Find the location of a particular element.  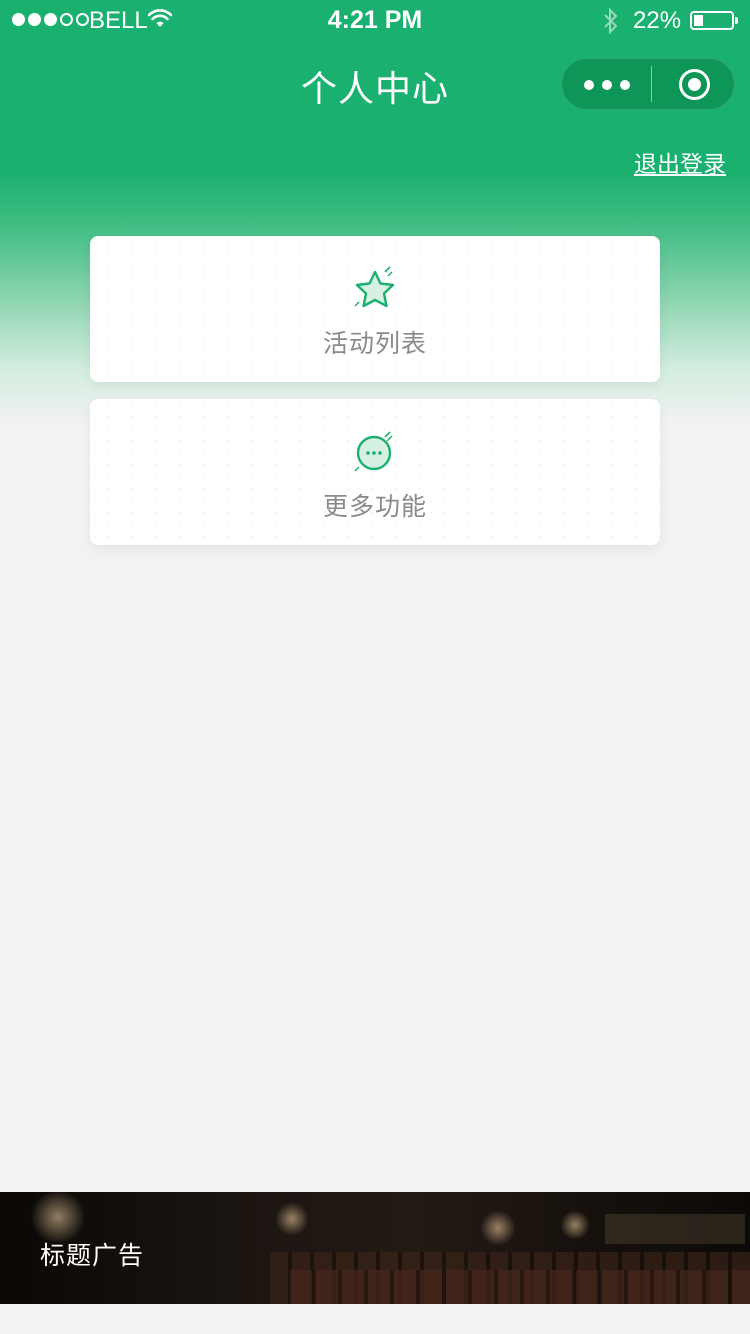

ad-banner: 标题广告 is located at coordinates (375, 1248).